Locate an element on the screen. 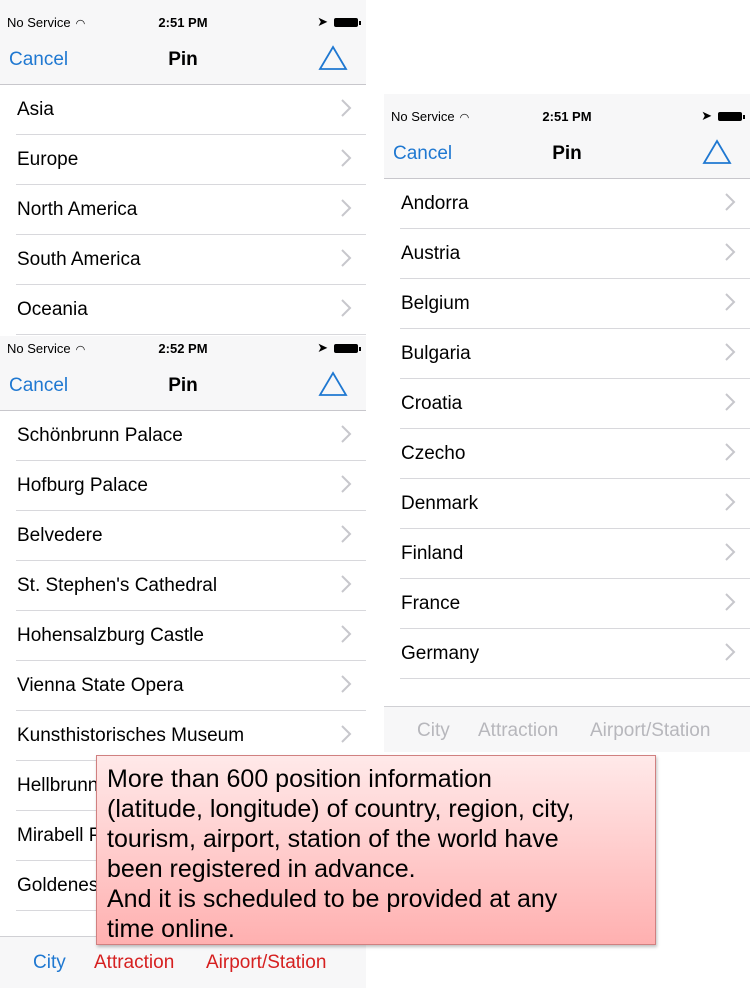 The height and width of the screenshot is (1000, 750). list-item-label: France is located at coordinates (431, 603).